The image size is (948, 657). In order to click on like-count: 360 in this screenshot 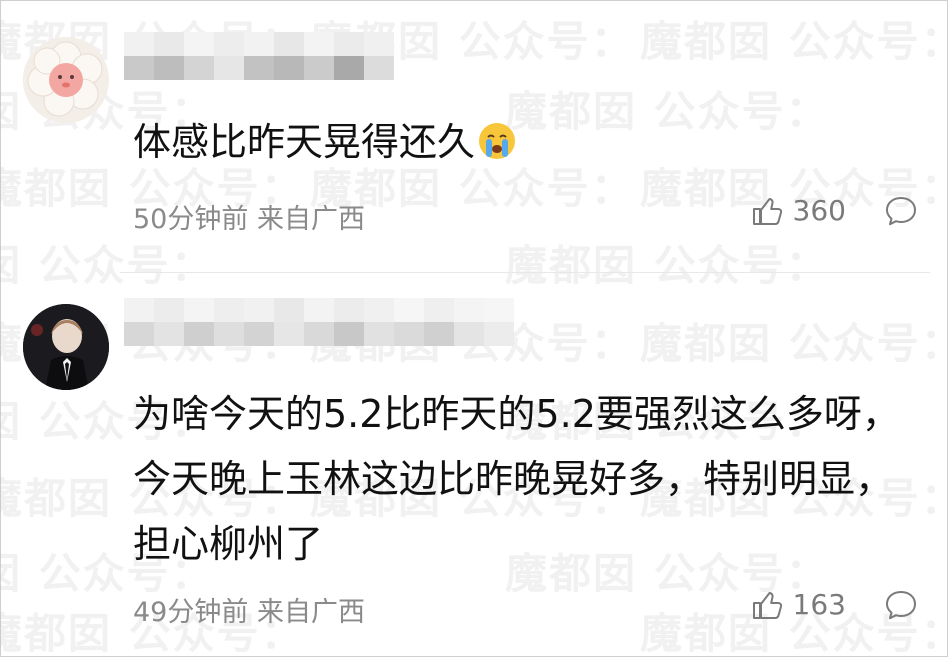, I will do `click(819, 210)`.